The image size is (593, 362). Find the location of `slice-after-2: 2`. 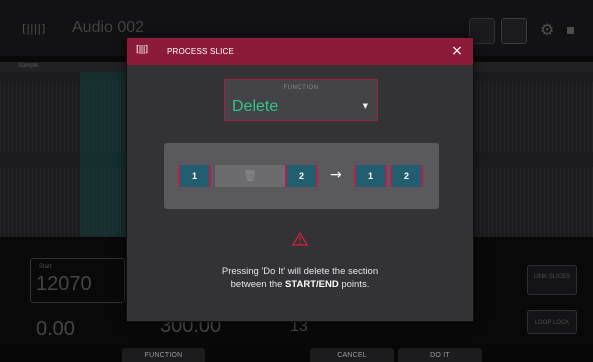

slice-after-2: 2 is located at coordinates (406, 176).